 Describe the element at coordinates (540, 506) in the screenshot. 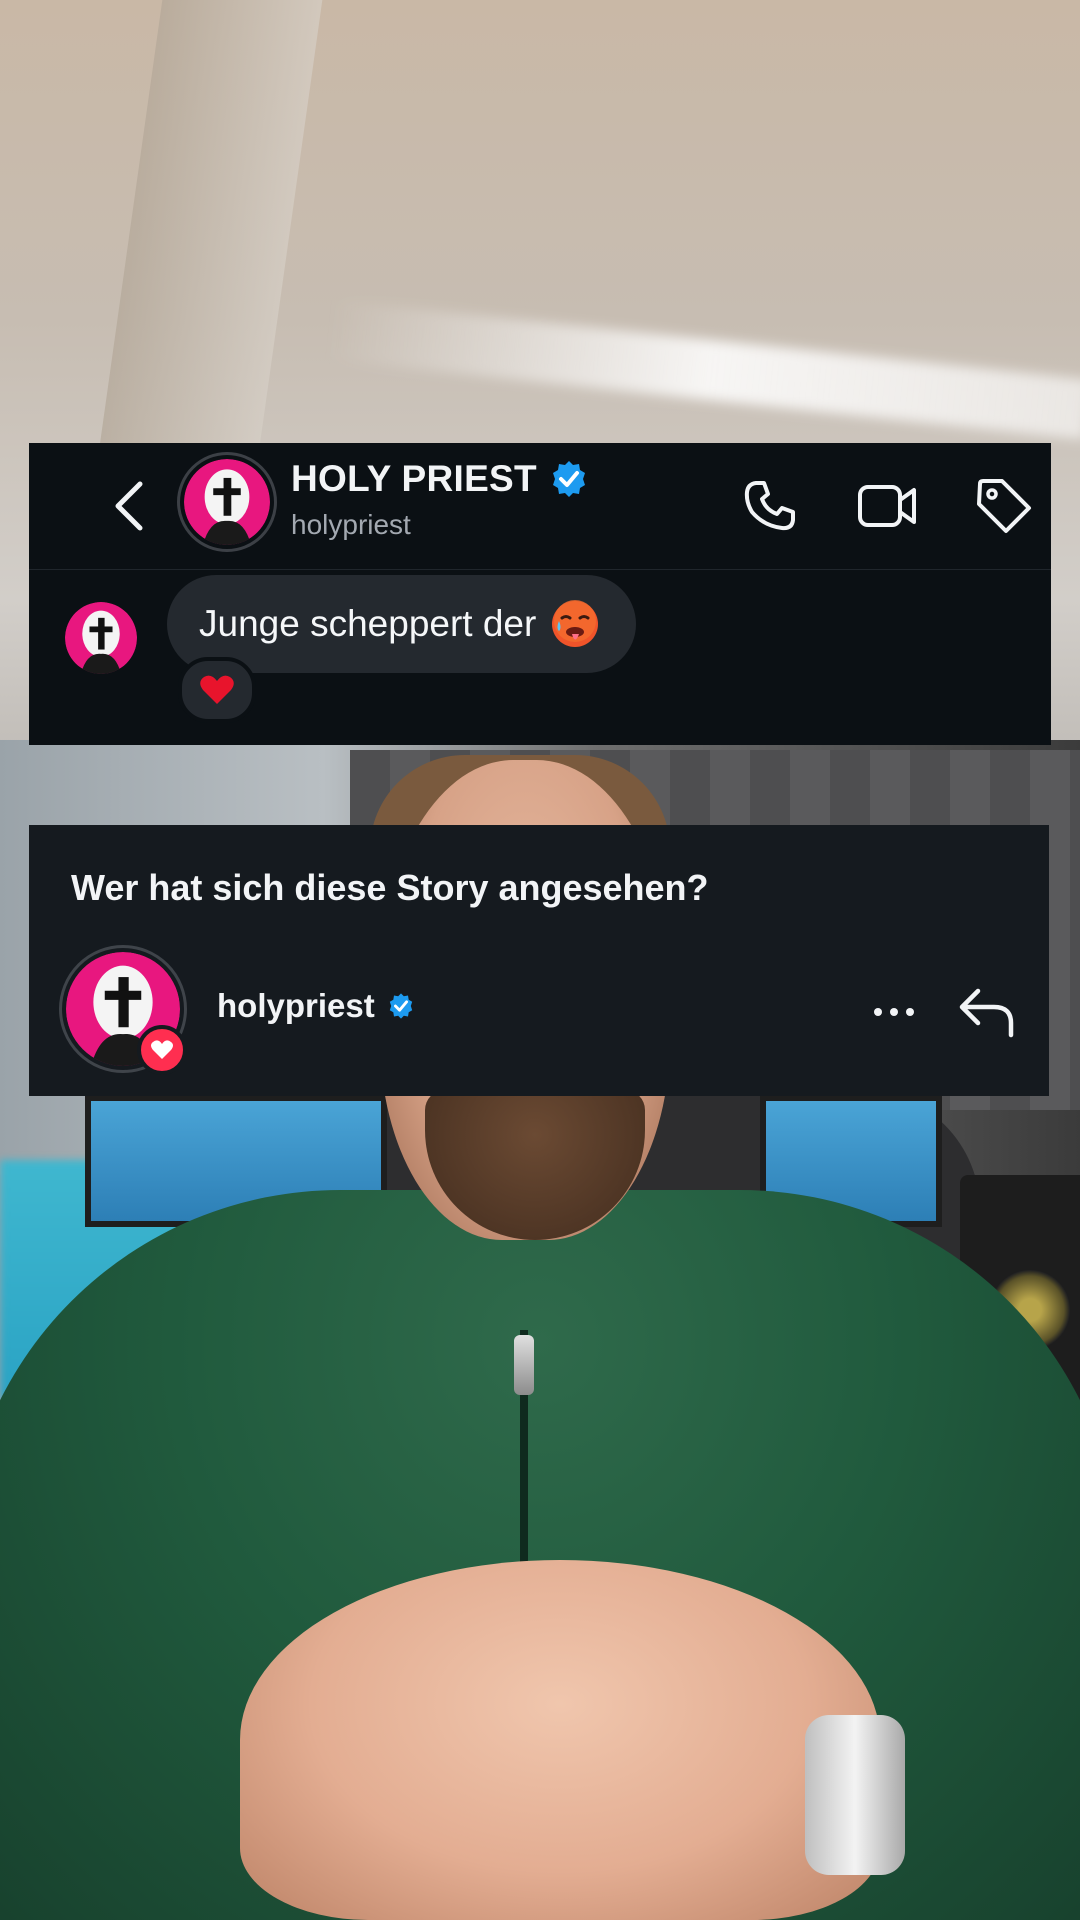

I see `dm-header: HOLY PRIEST holypriest` at that location.